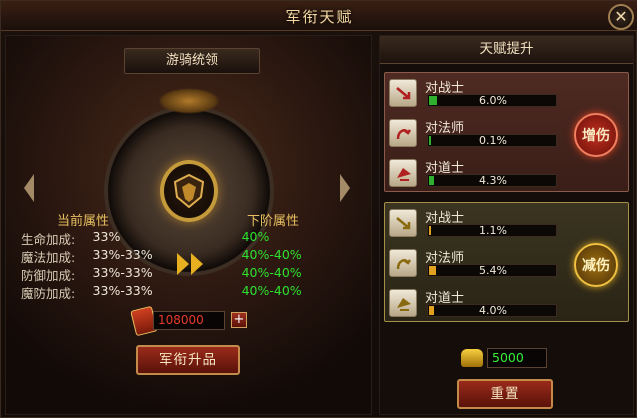  I want to click on rank-upgrade-button: 军衔升品, so click(188, 360).